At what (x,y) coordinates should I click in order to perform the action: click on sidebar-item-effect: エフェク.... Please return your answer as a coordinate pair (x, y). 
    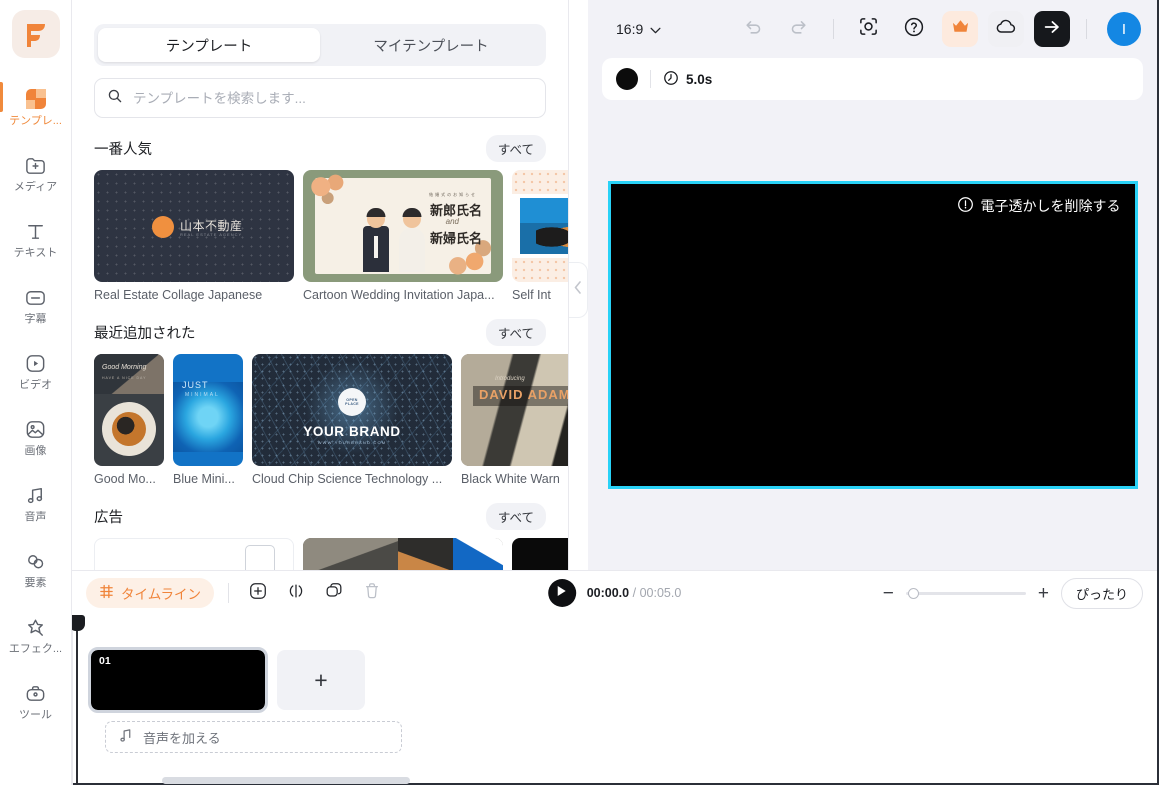
    Looking at the image, I should click on (36, 635).